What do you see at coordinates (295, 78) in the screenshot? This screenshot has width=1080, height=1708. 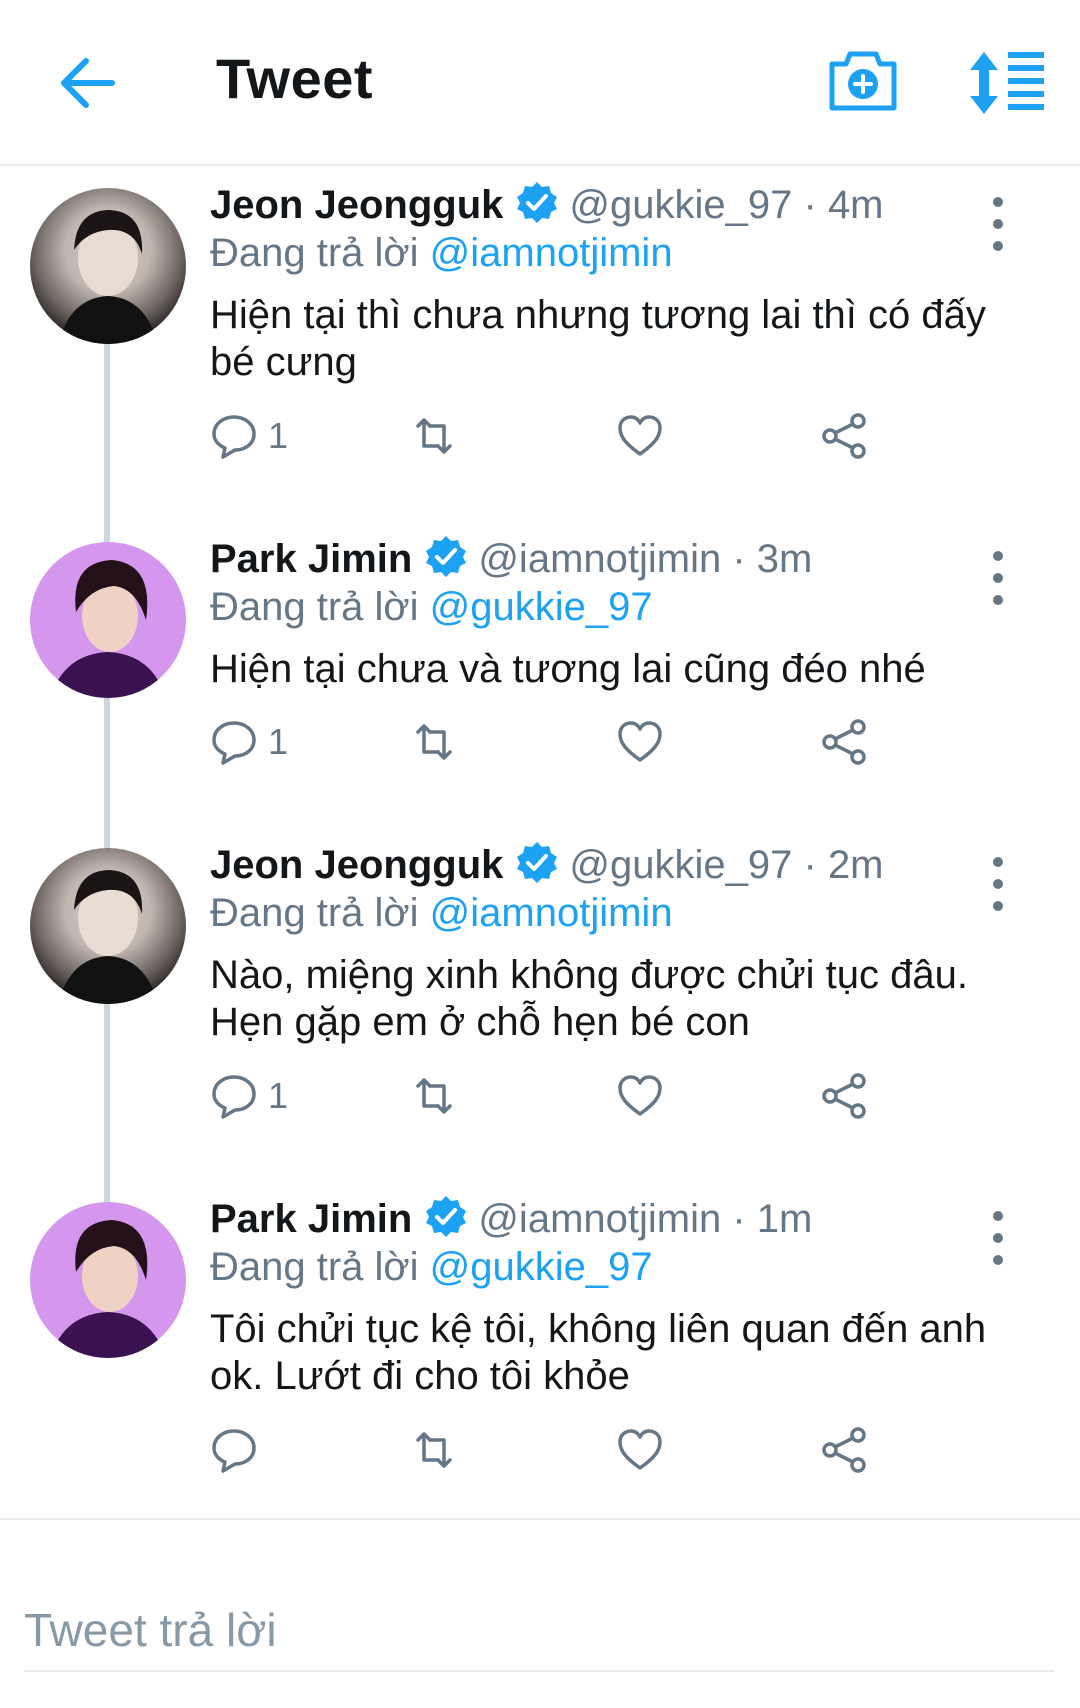 I see `page-title: Tweet` at bounding box center [295, 78].